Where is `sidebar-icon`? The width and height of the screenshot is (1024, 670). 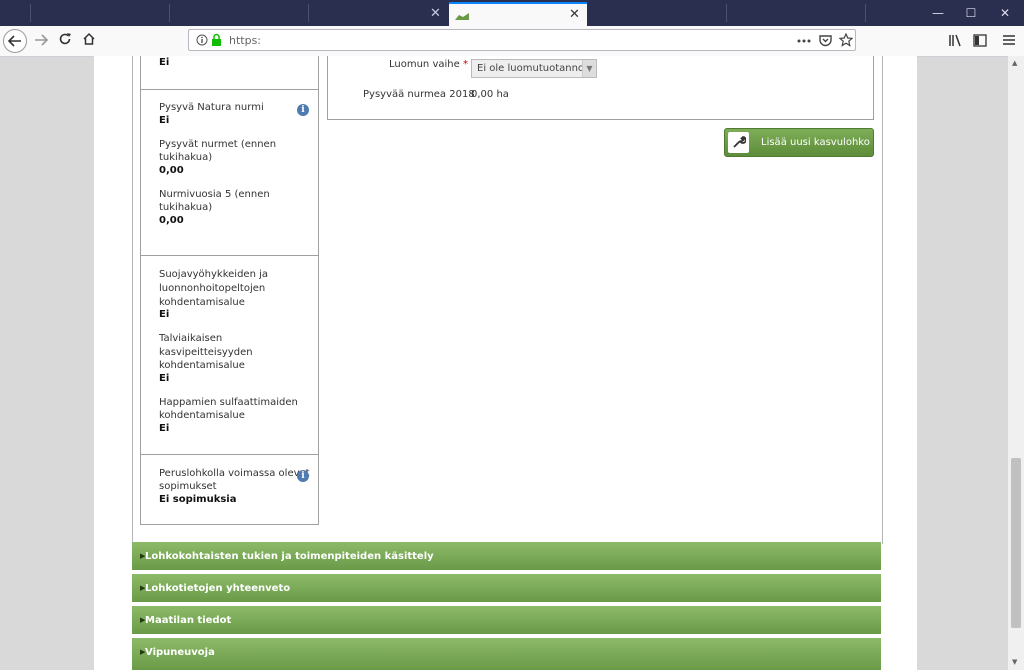
sidebar-icon is located at coordinates (980, 40).